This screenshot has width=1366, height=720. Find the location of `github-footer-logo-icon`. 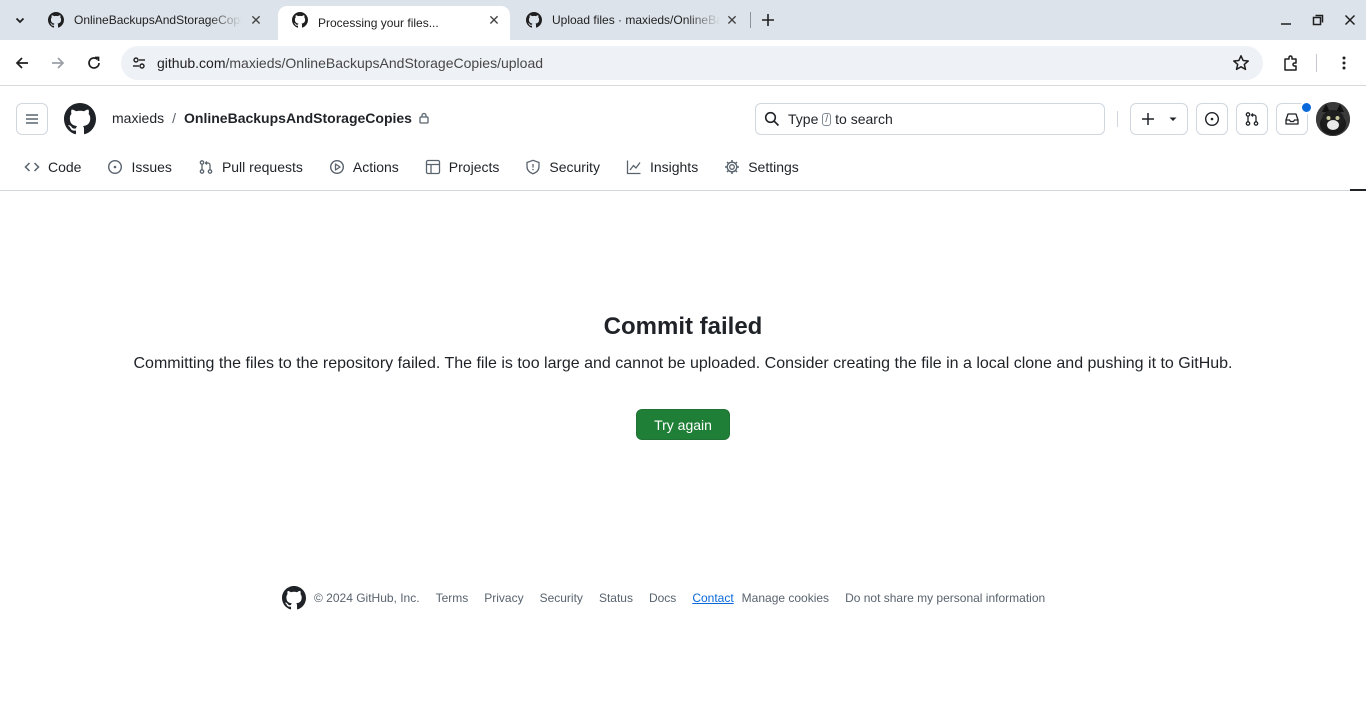

github-footer-logo-icon is located at coordinates (294, 598).